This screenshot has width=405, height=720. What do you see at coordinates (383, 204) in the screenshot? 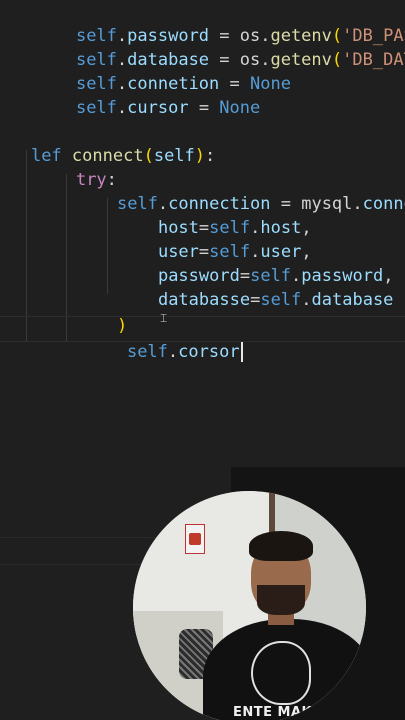
I see `attribute-token: connecto` at bounding box center [383, 204].